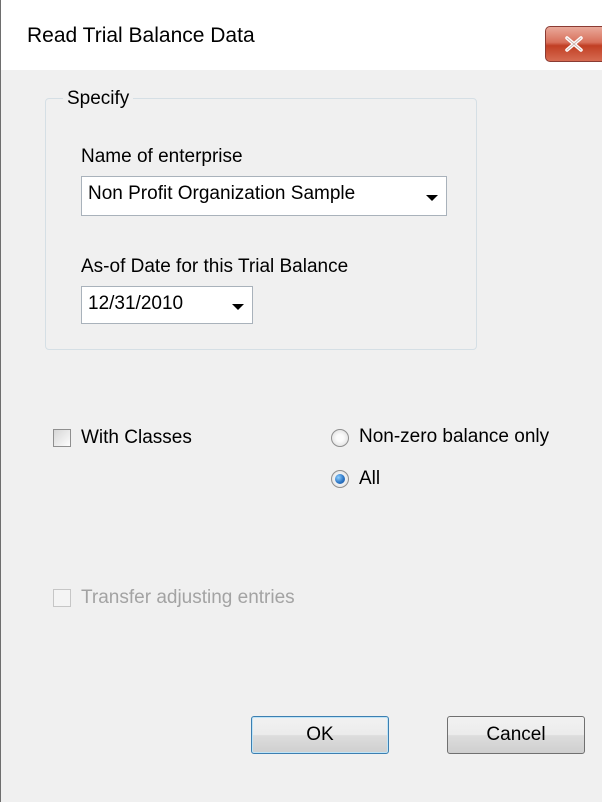  I want to click on cancel-button: Cancel, so click(516, 735).